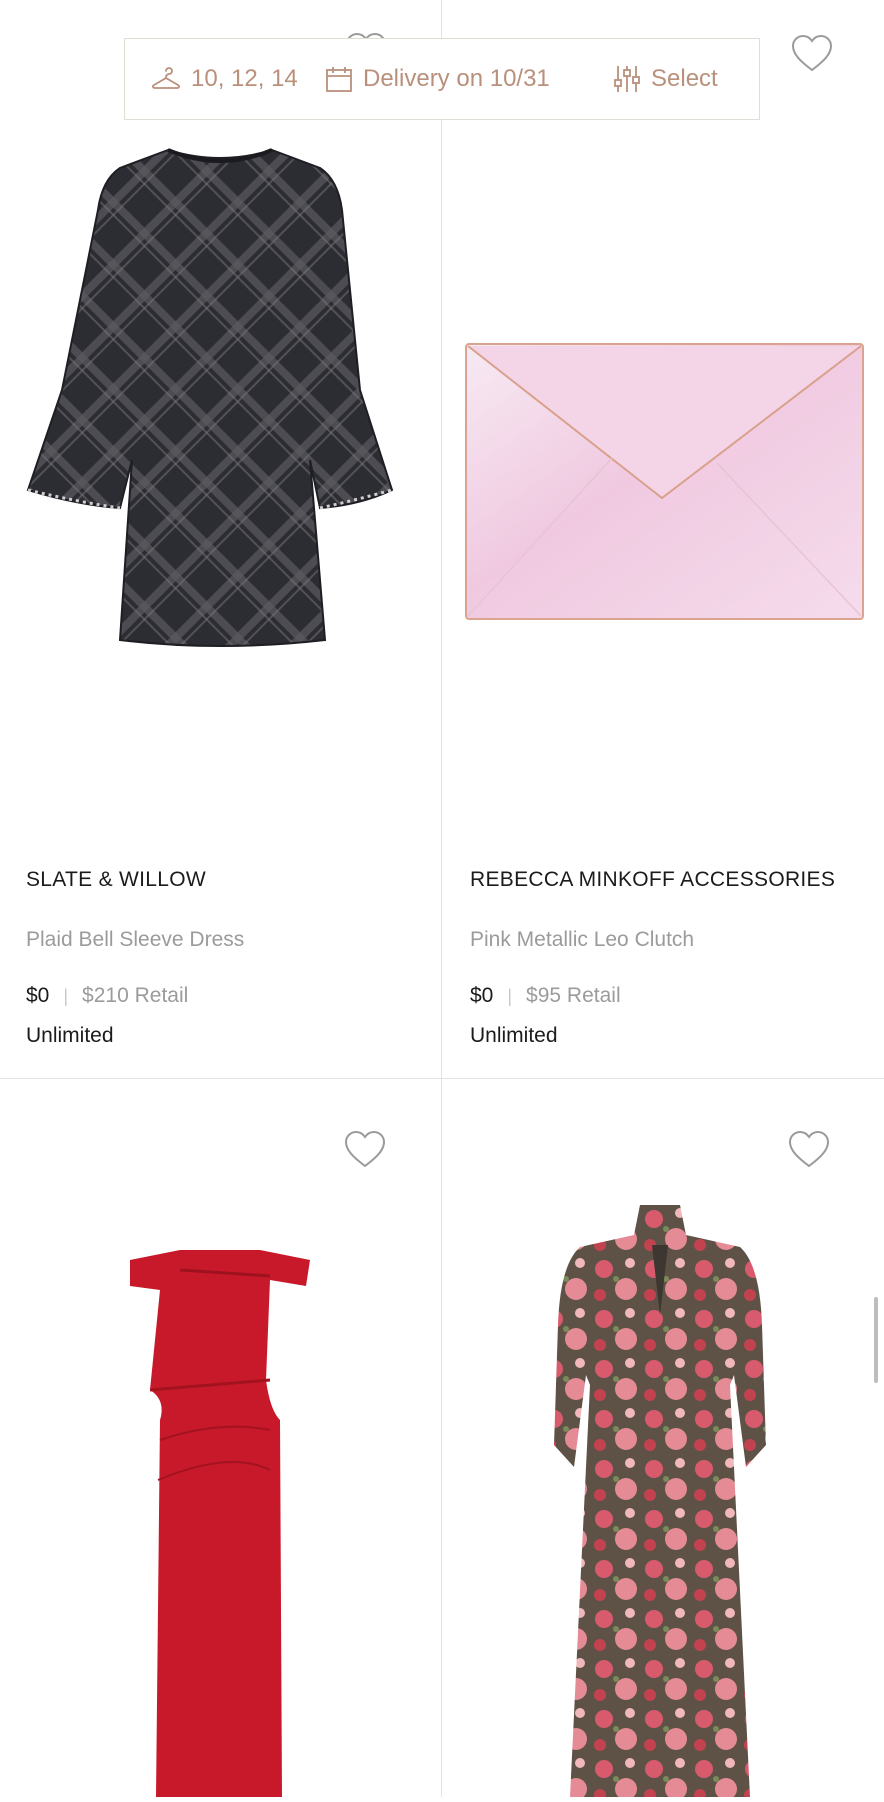 This screenshot has height=1802, width=884. What do you see at coordinates (220, 400) in the screenshot?
I see `product-image-plaid-dress` at bounding box center [220, 400].